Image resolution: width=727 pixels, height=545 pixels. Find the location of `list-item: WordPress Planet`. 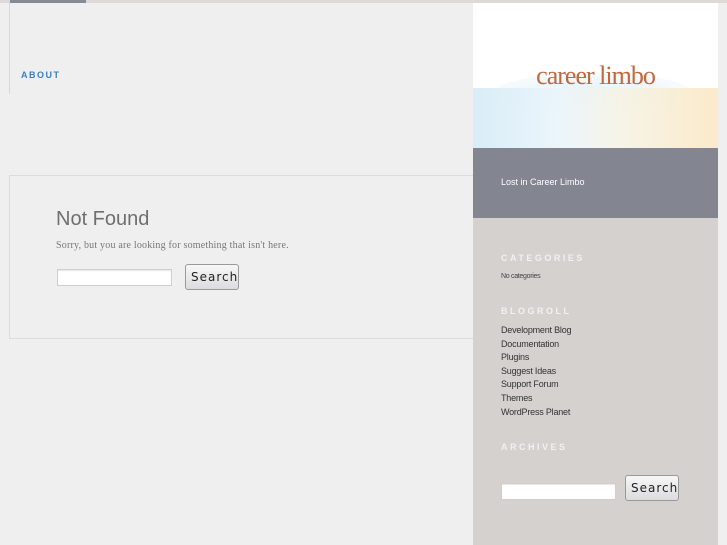

list-item: WordPress Planet is located at coordinates (536, 414).